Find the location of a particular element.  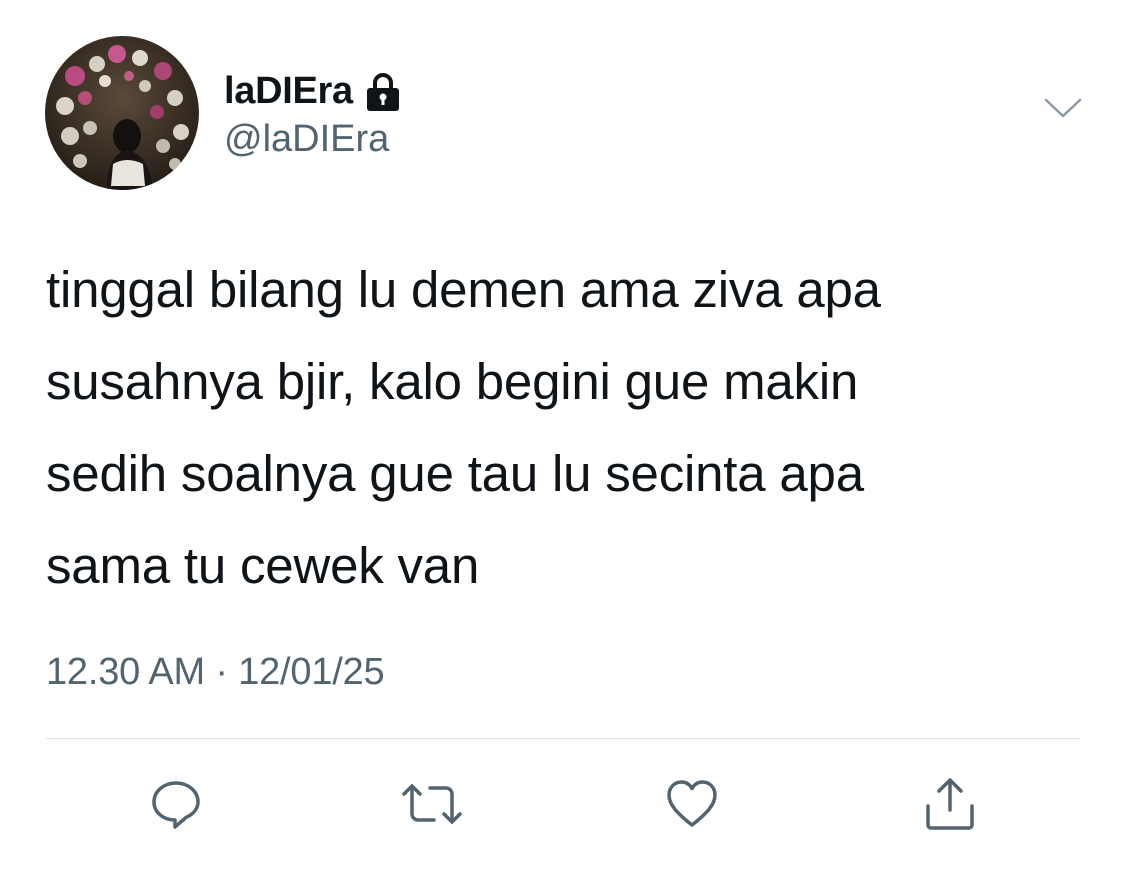

tweet-timestamp: 12.30 AM · 12/01/25 is located at coordinates (215, 672).